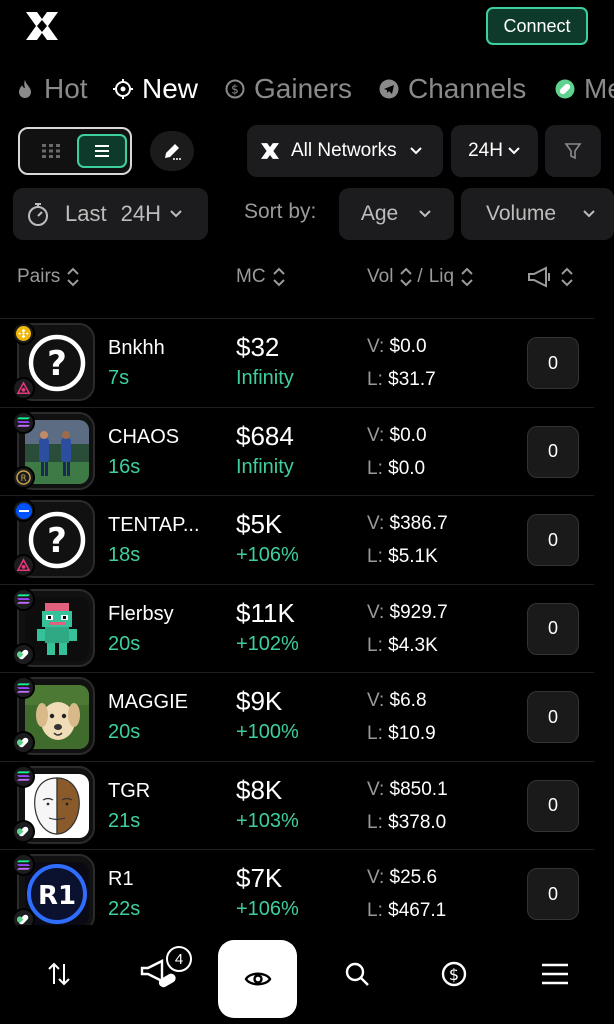  I want to click on top-bar: Connect, so click(307, 28).